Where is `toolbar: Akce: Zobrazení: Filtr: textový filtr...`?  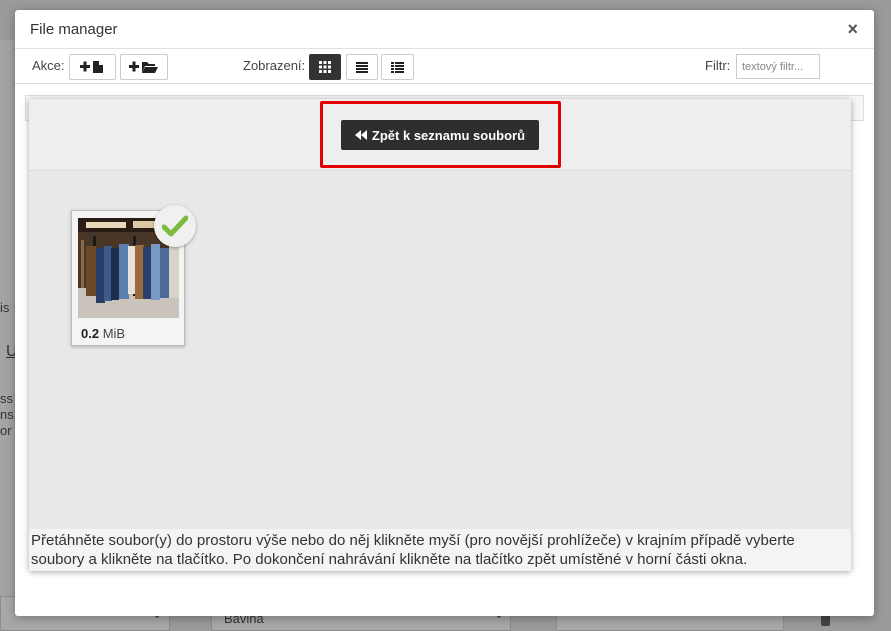 toolbar: Akce: Zobrazení: Filtr: textový filtr... is located at coordinates (444, 66).